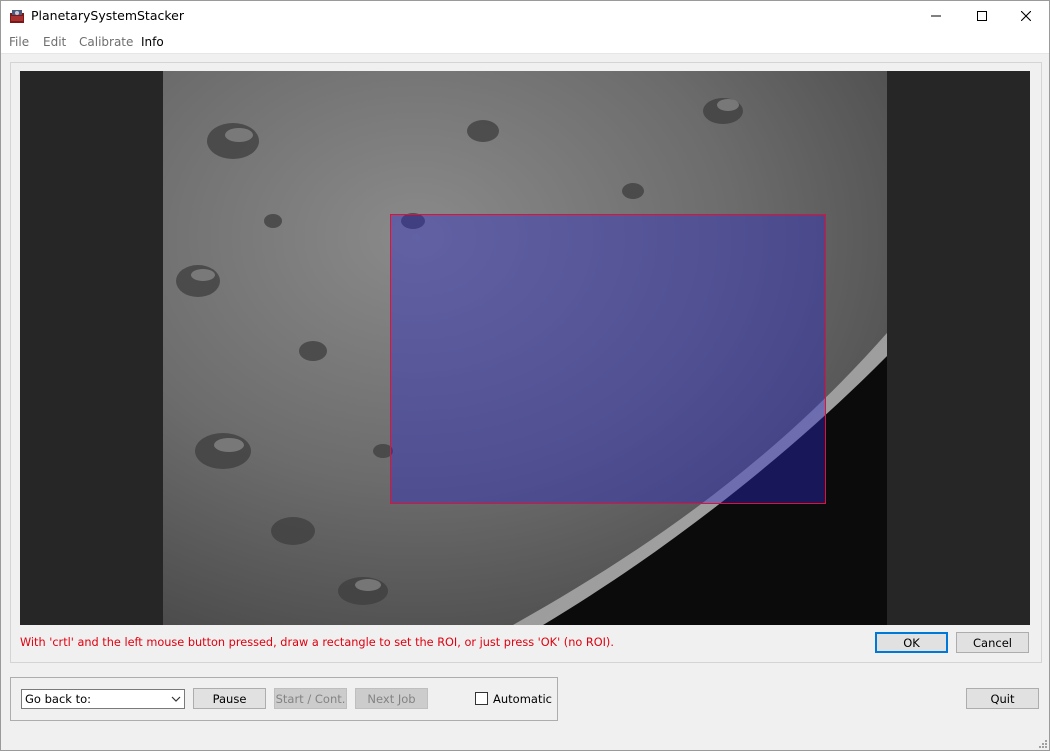 The width and height of the screenshot is (1050, 751). Describe the element at coordinates (229, 698) in the screenshot. I see `pause-button: Pause` at that location.